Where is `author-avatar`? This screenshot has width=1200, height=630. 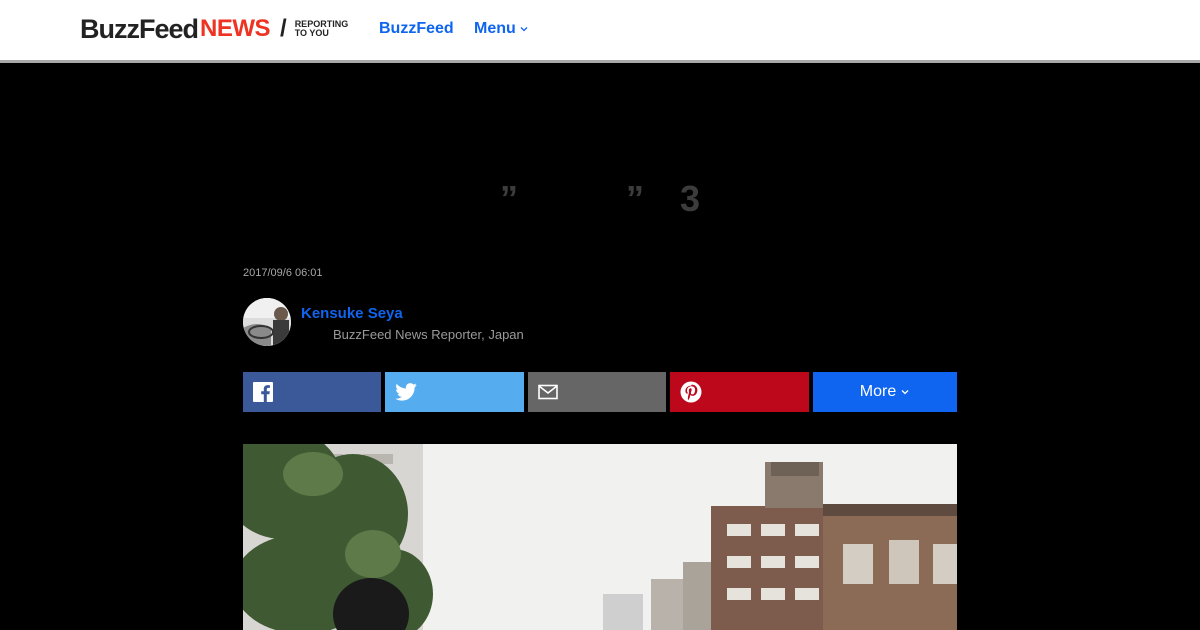 author-avatar is located at coordinates (267, 322).